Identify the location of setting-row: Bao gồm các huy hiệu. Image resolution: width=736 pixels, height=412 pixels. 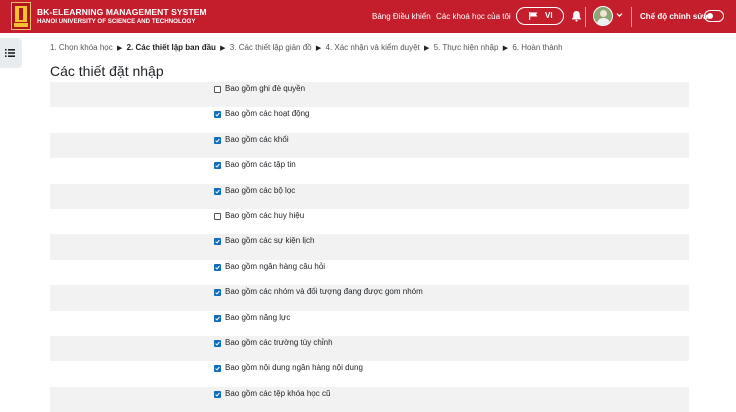
(369, 221).